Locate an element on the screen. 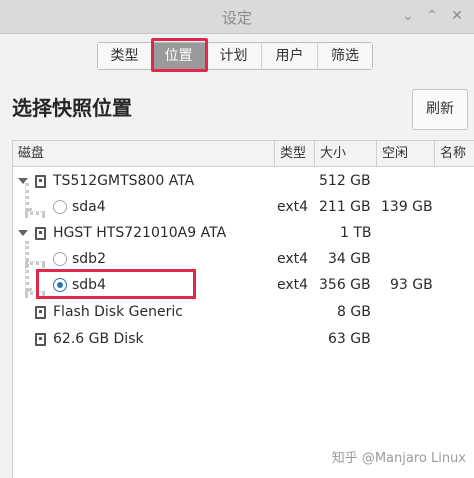  table-header: 磁盘 类型 大小 空闲 名称 is located at coordinates (243, 154).